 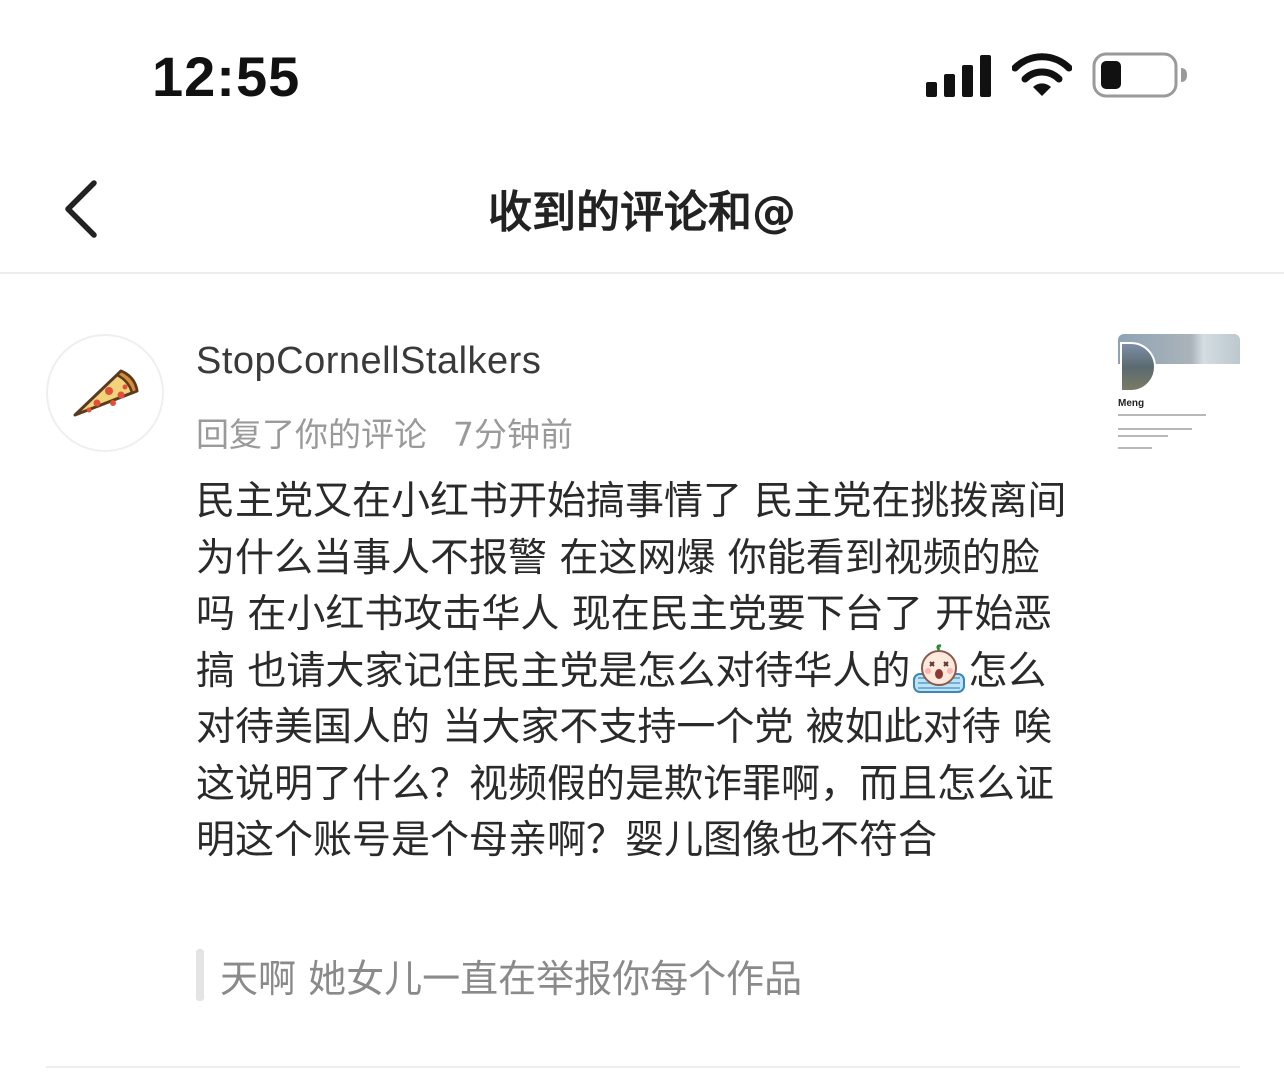 What do you see at coordinates (643, 1067) in the screenshot?
I see `divider` at bounding box center [643, 1067].